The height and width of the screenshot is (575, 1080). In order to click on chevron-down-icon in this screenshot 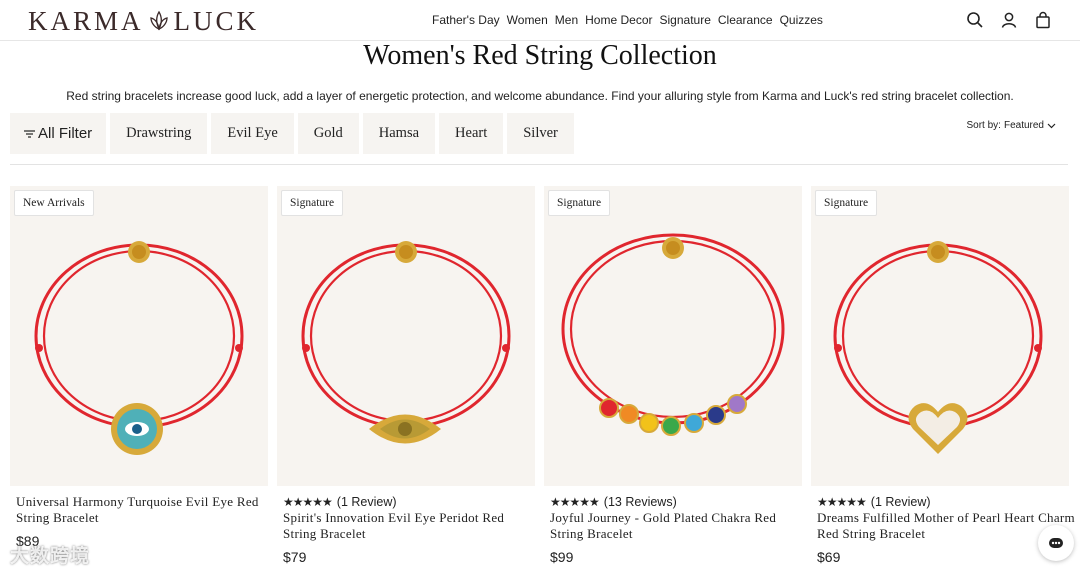, I will do `click(1051, 125)`.